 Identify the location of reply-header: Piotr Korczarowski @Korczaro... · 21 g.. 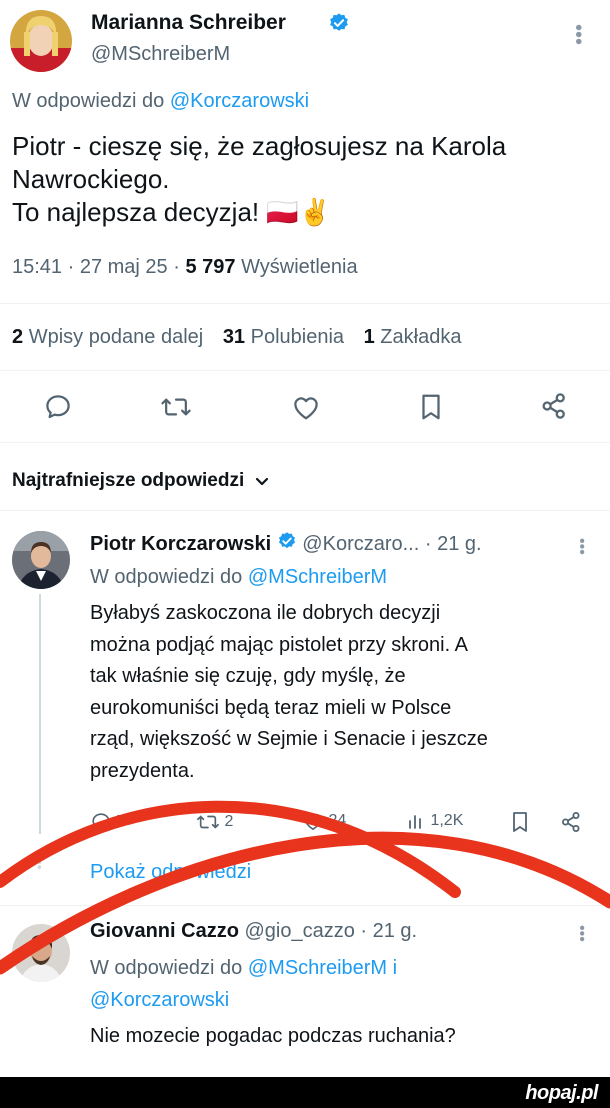
(286, 544).